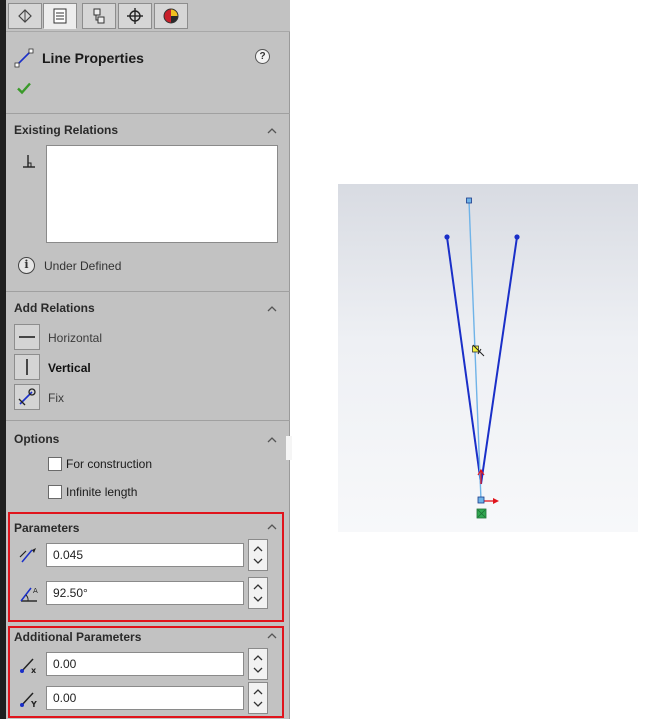 Image resolution: width=646 pixels, height=719 pixels. I want to click on line-end-handle, so click(481, 500).